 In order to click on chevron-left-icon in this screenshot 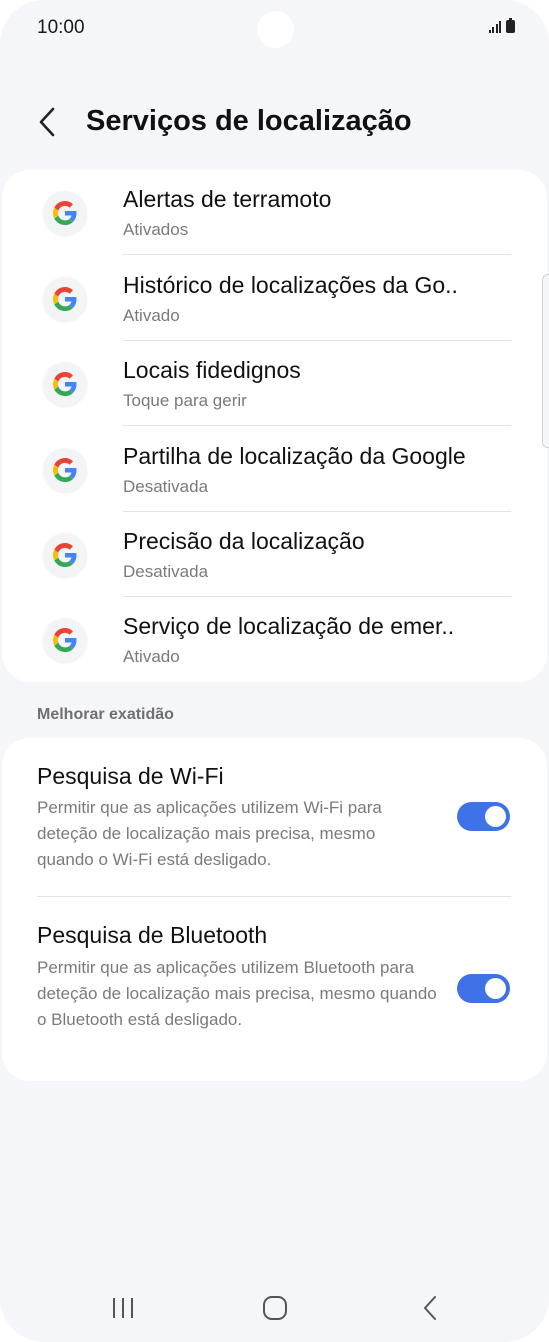, I will do `click(47, 122)`.